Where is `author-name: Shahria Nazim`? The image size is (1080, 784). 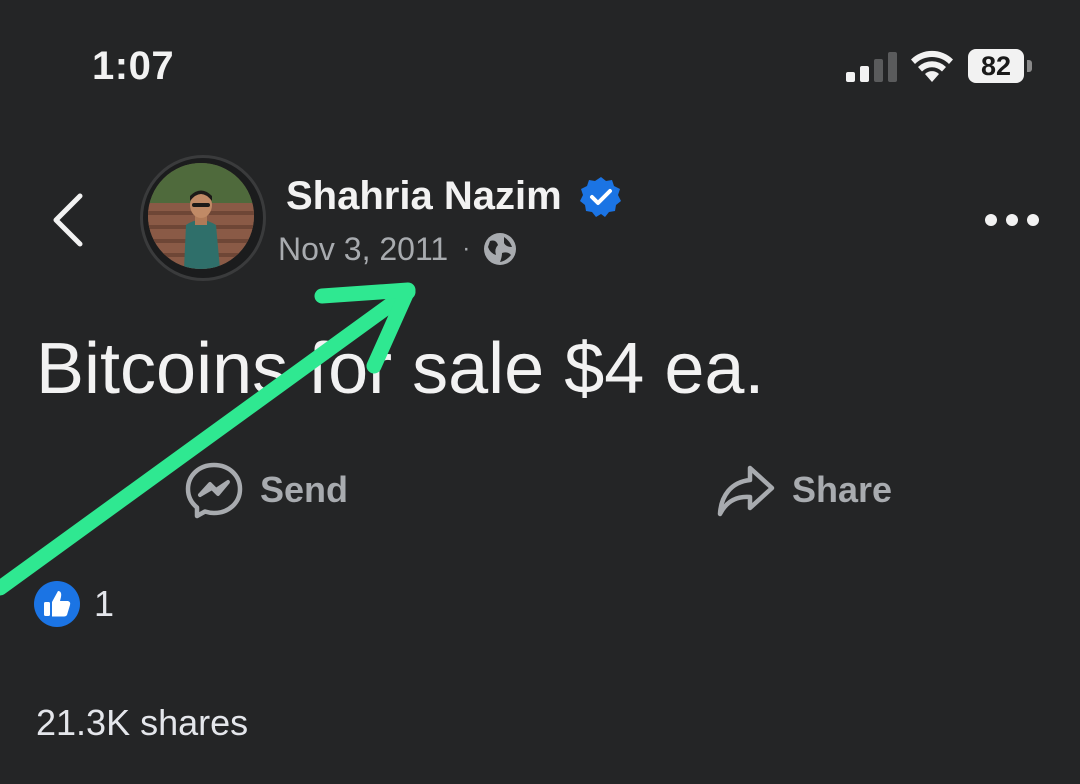 author-name: Shahria Nazim is located at coordinates (424, 196).